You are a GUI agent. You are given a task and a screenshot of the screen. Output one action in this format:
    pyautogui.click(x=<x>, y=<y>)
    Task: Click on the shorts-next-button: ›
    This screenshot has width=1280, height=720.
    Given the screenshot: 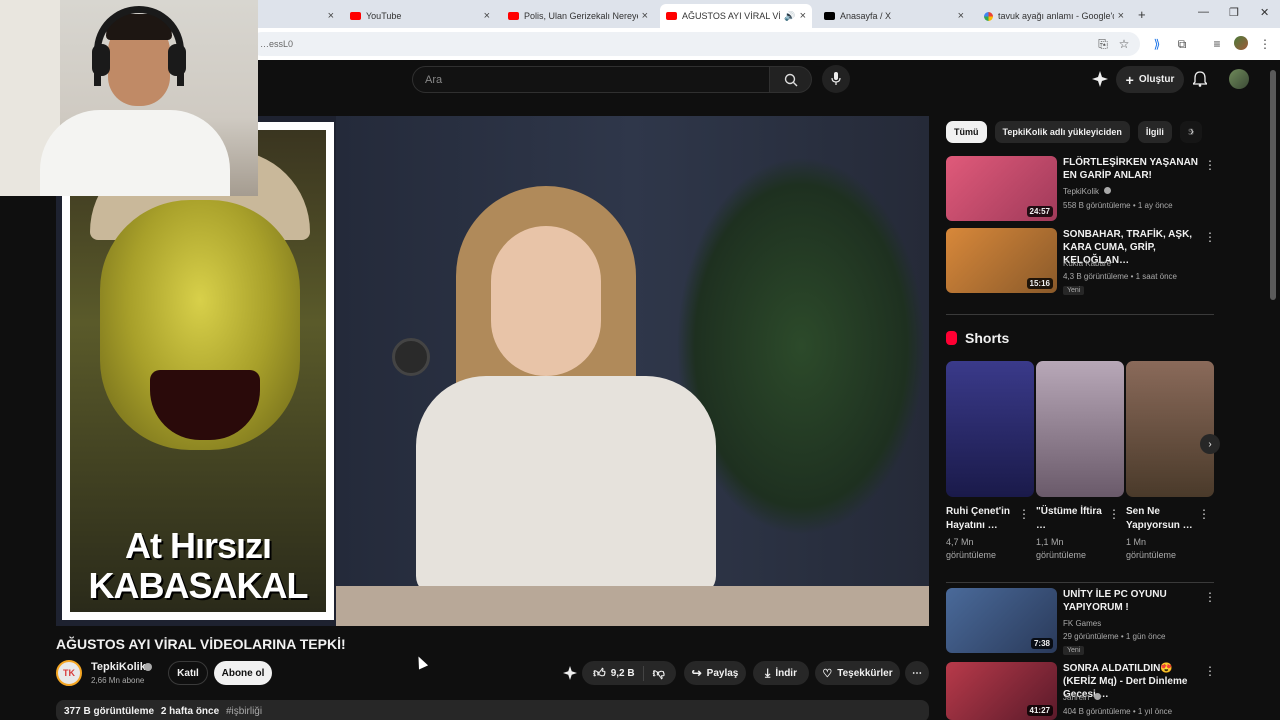 What is the action you would take?
    pyautogui.click(x=1210, y=444)
    